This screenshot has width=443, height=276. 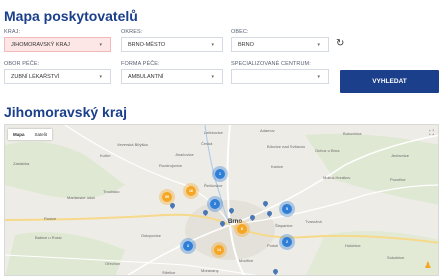 What do you see at coordinates (19, 134) in the screenshot?
I see `map-type-mapa: Mapa` at bounding box center [19, 134].